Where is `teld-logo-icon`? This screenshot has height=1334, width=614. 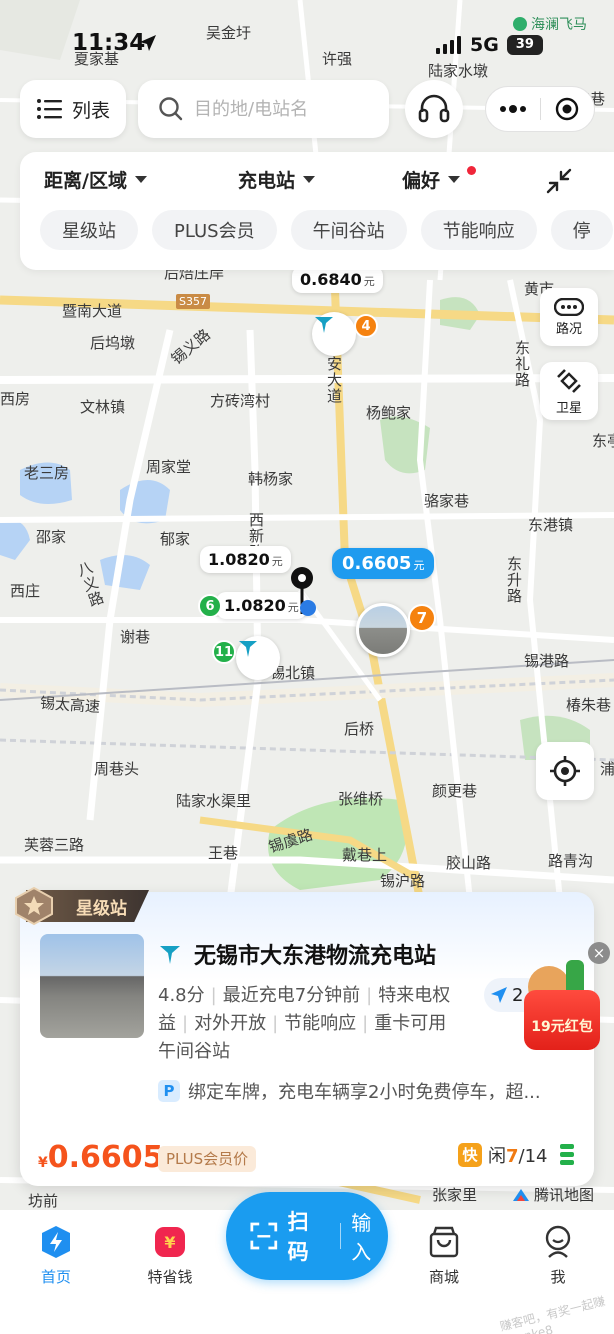
teld-logo-icon is located at coordinates (324, 325).